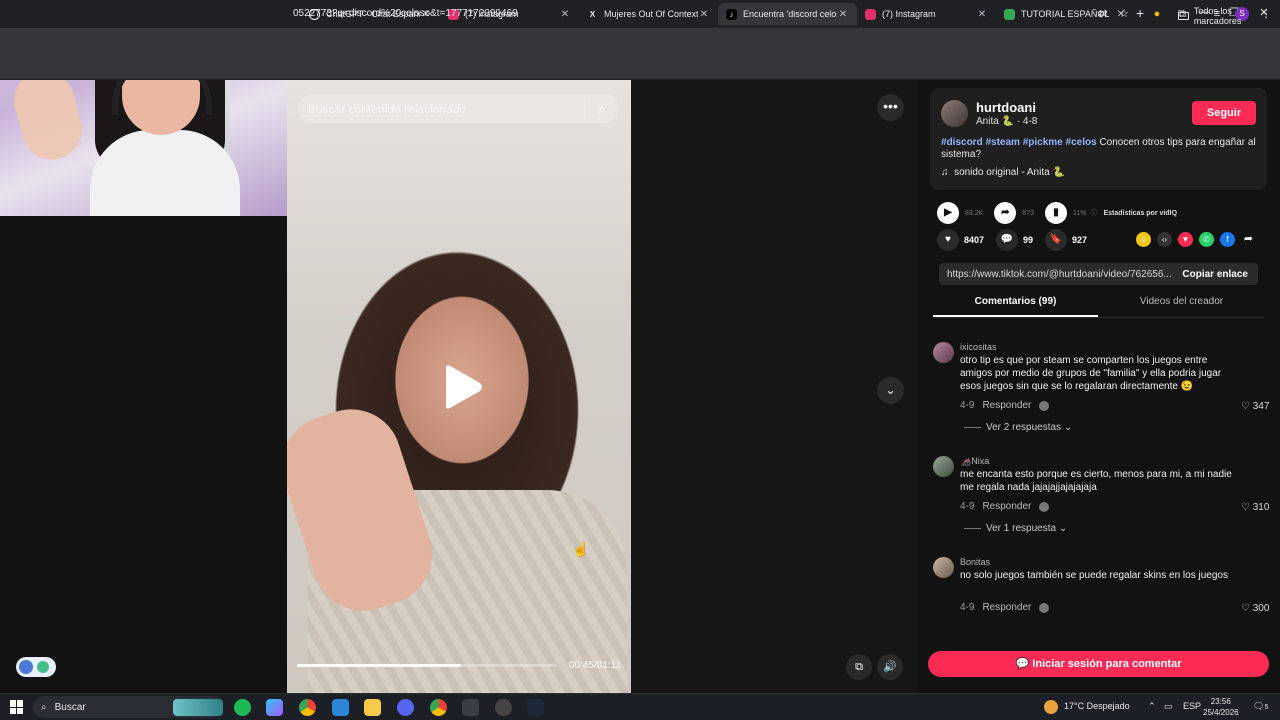  I want to click on repost-icon: ▼, so click(1185, 239).